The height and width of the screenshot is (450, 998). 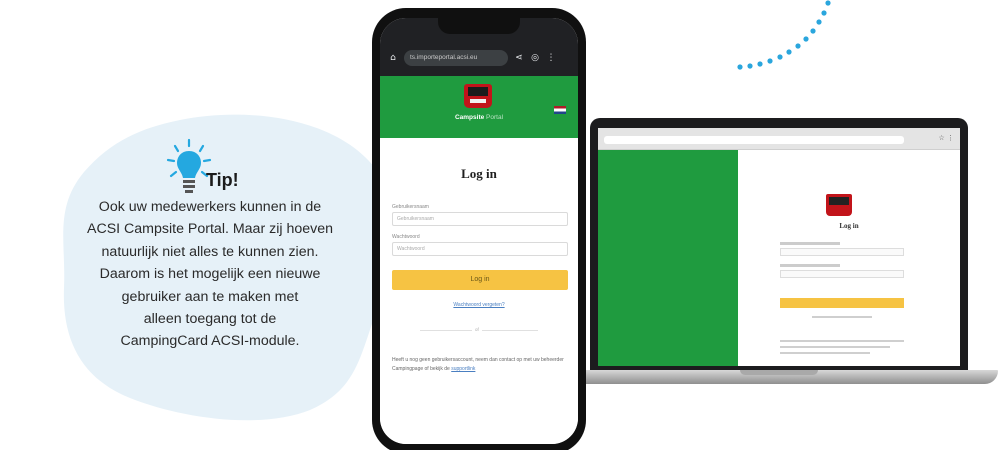 I want to click on brand-main: Campsite, so click(x=469, y=117).